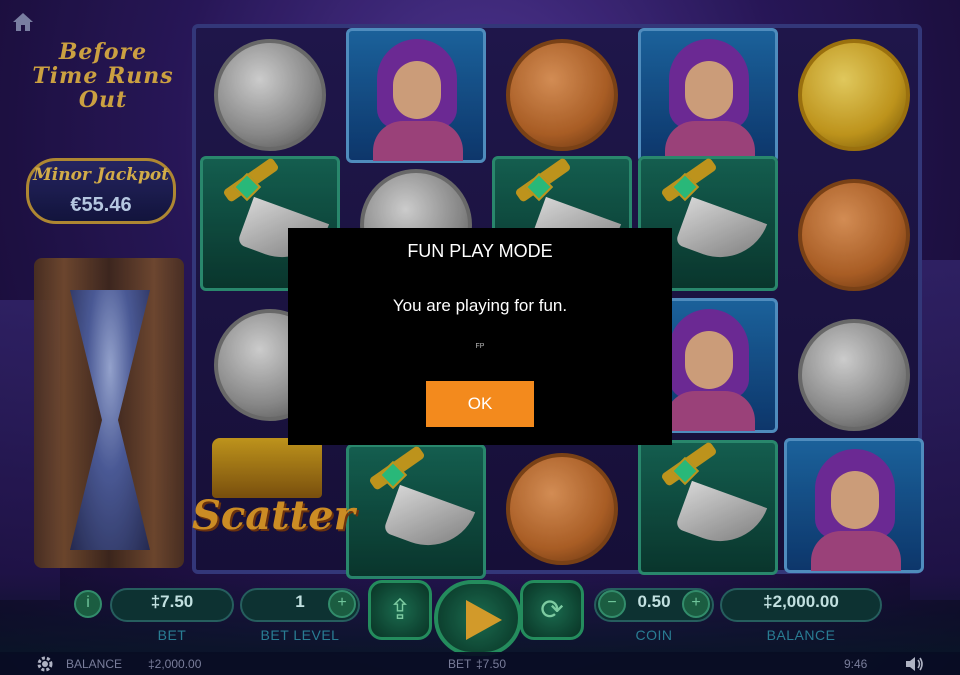 The width and height of the screenshot is (960, 675). I want to click on dialog-title: FUN PLAY MODE, so click(480, 251).